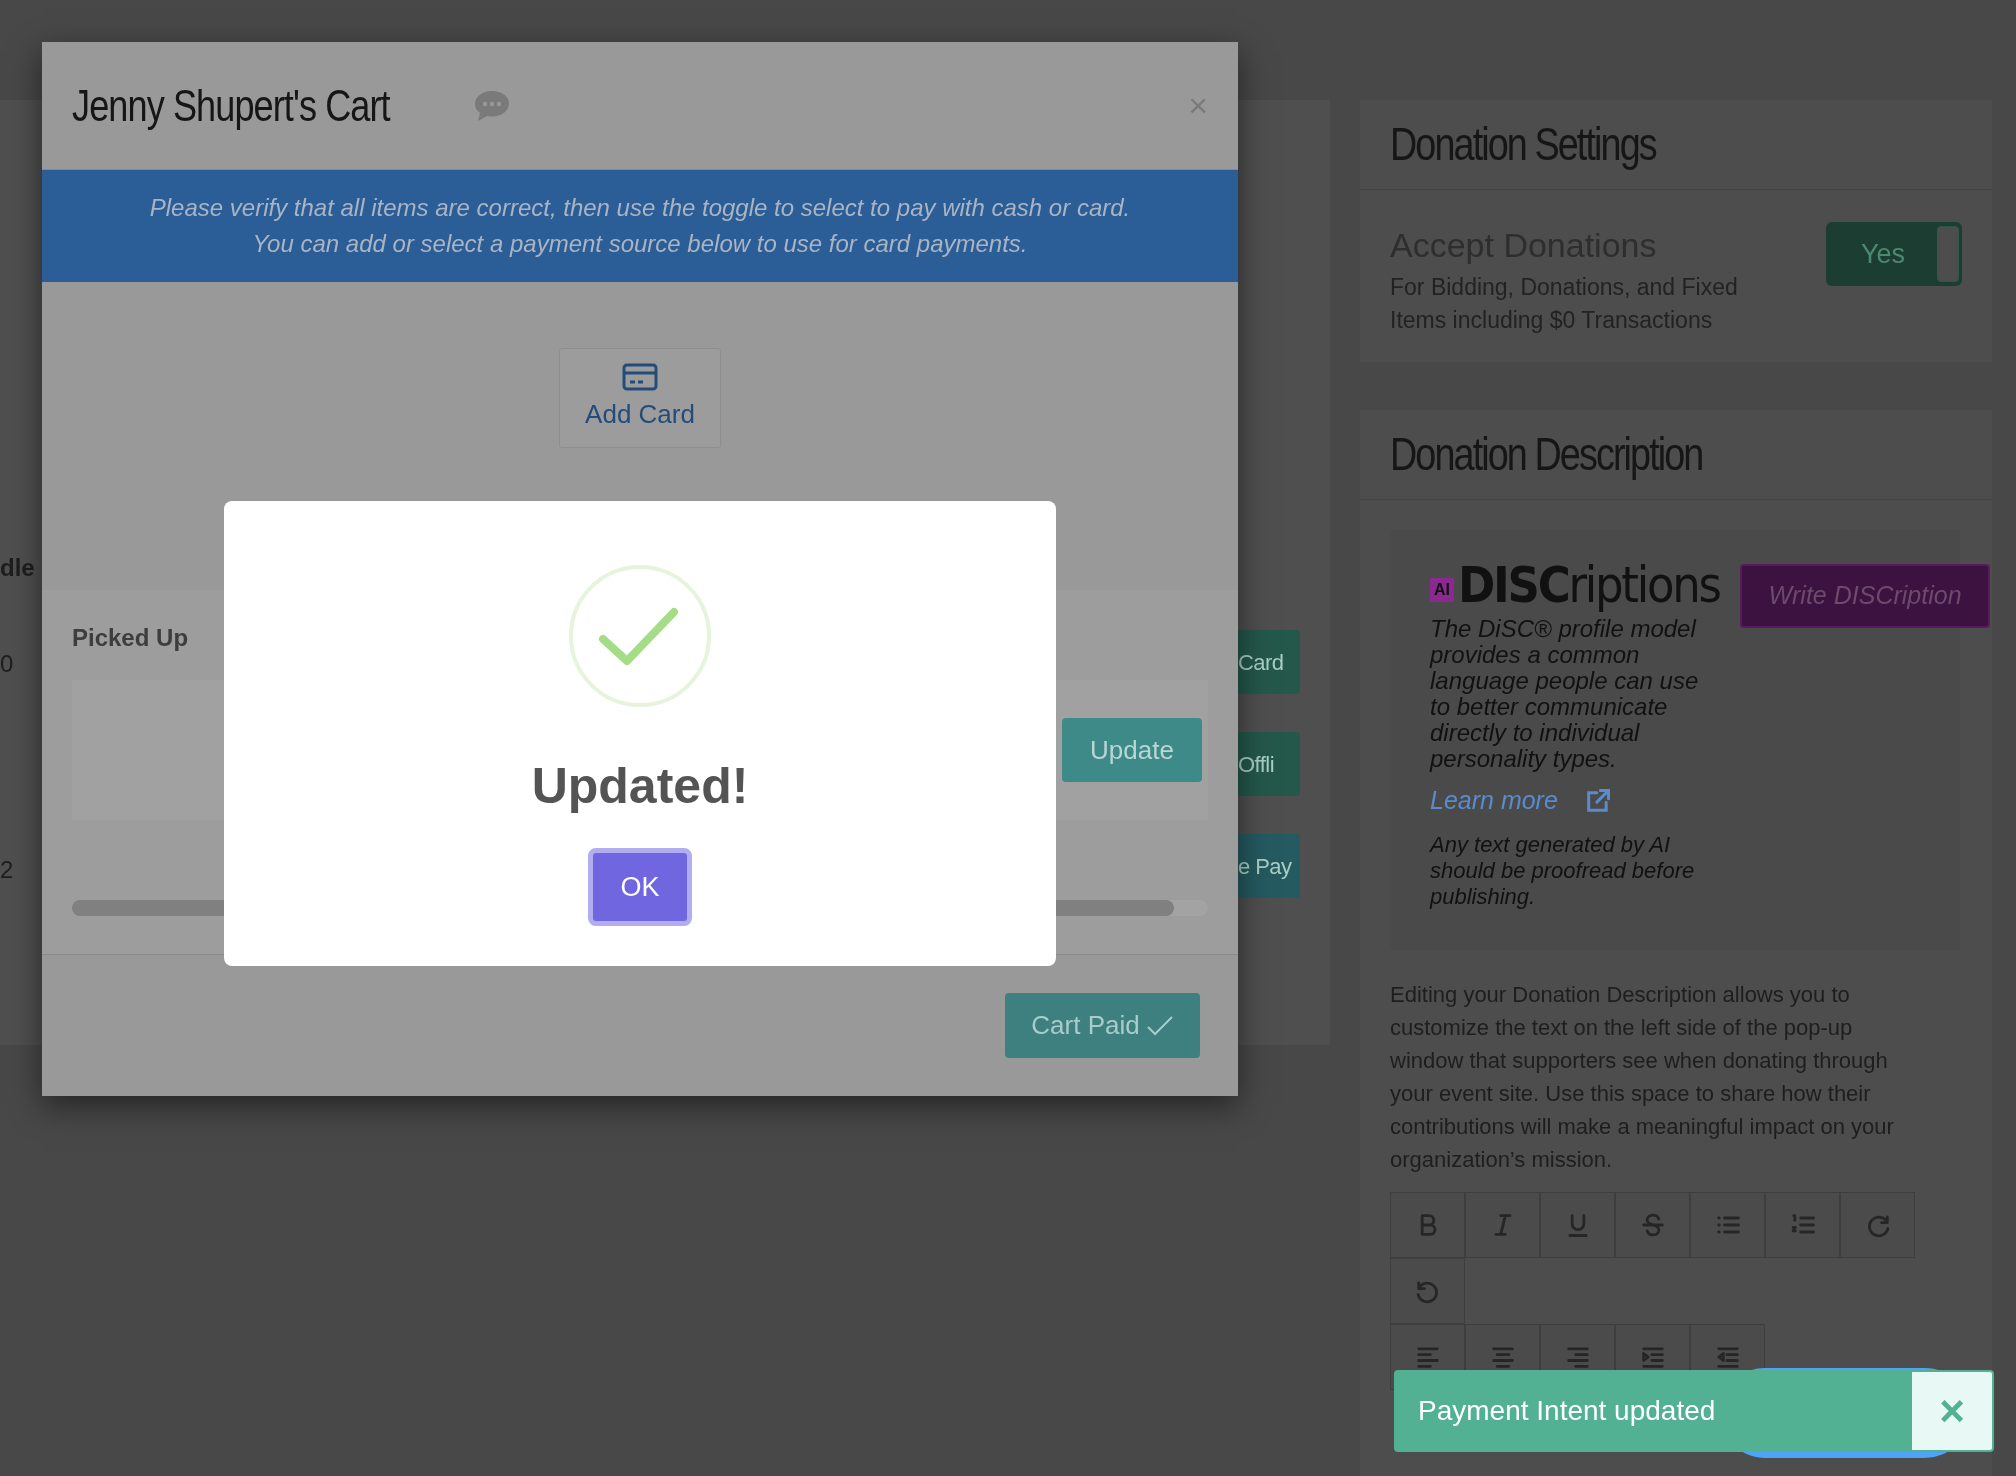  I want to click on card-title: Donation Settings, so click(1523, 144).